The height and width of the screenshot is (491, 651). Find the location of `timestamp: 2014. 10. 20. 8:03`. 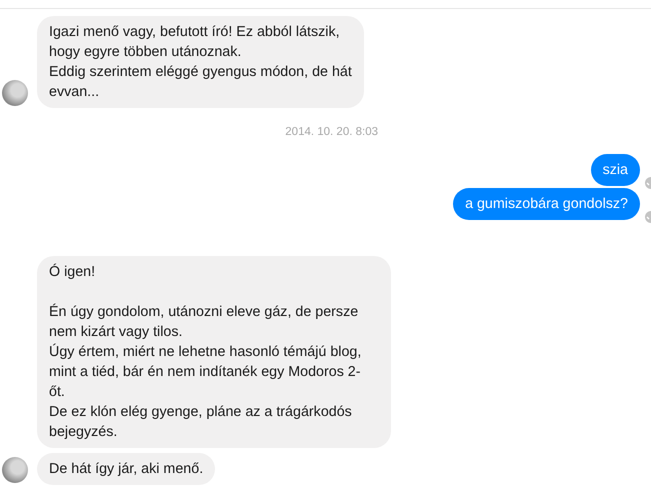

timestamp: 2014. 10. 20. 8:03 is located at coordinates (331, 132).